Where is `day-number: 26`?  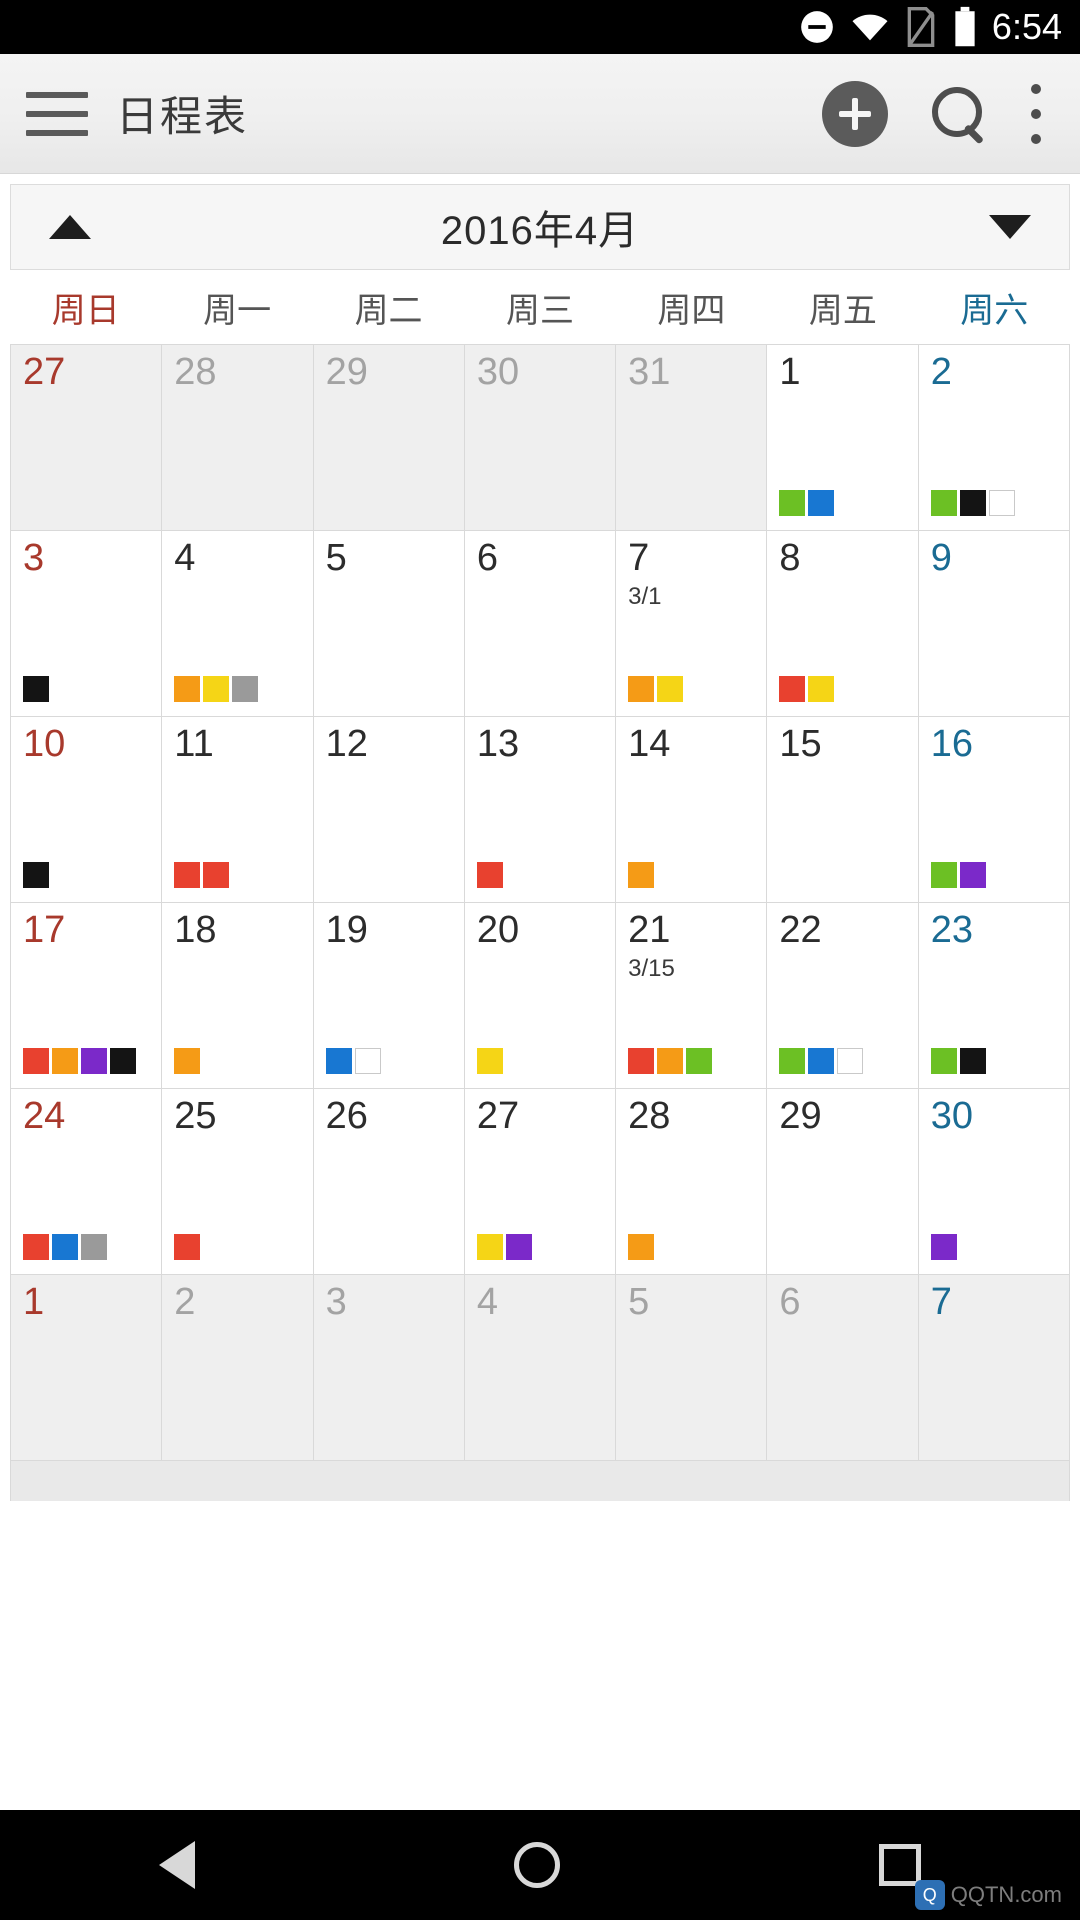
day-number: 26 is located at coordinates (346, 1116).